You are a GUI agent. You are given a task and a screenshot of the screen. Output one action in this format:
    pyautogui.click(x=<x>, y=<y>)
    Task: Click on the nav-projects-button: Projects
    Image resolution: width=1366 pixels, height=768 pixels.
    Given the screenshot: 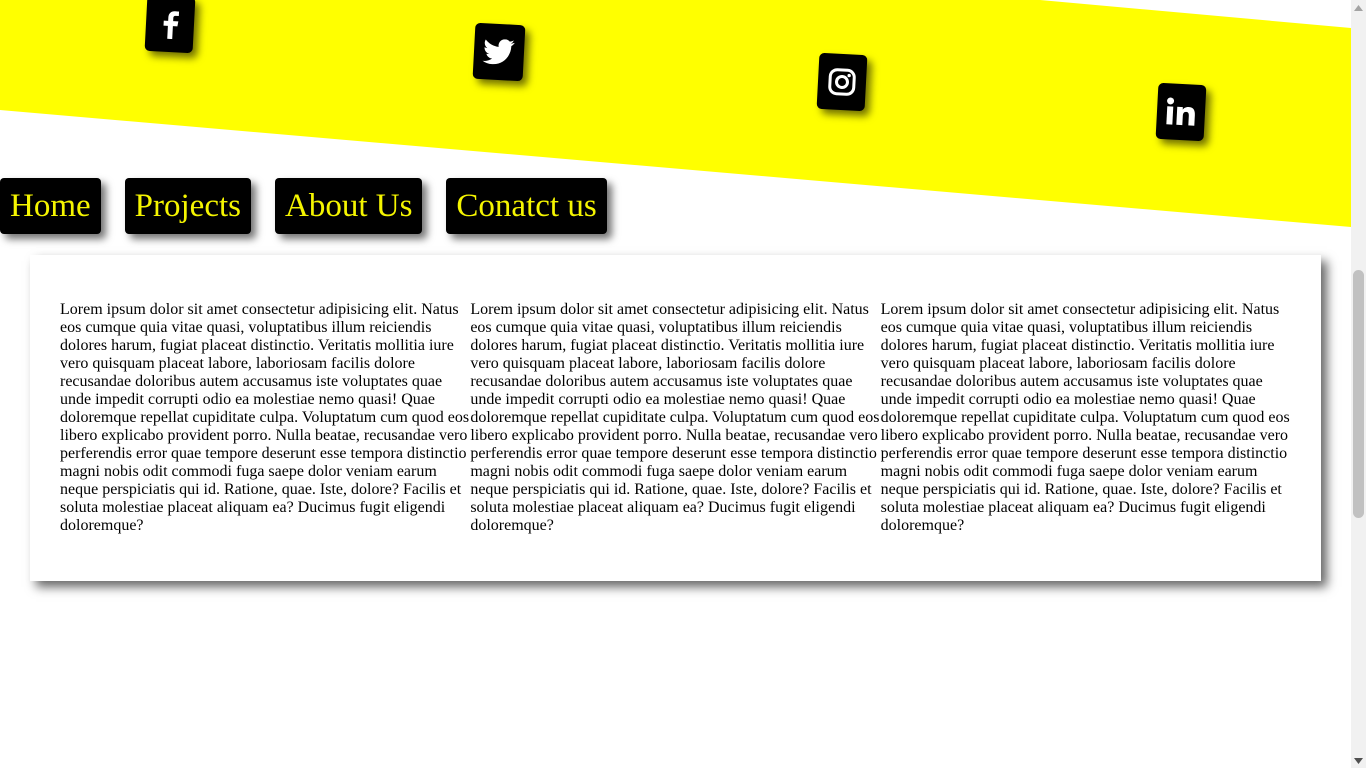 What is the action you would take?
    pyautogui.click(x=187, y=206)
    